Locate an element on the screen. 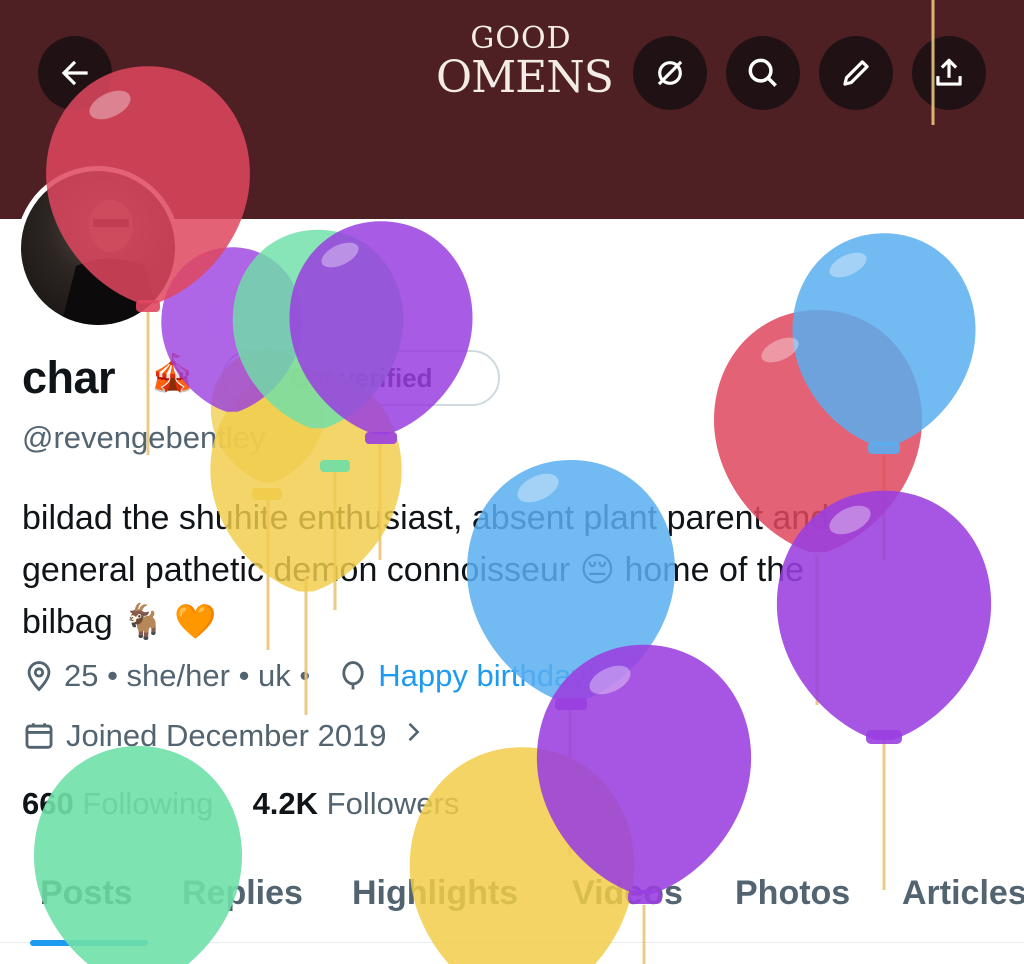 This screenshot has height=964, width=1024. tab-replies: Replies is located at coordinates (242, 893).